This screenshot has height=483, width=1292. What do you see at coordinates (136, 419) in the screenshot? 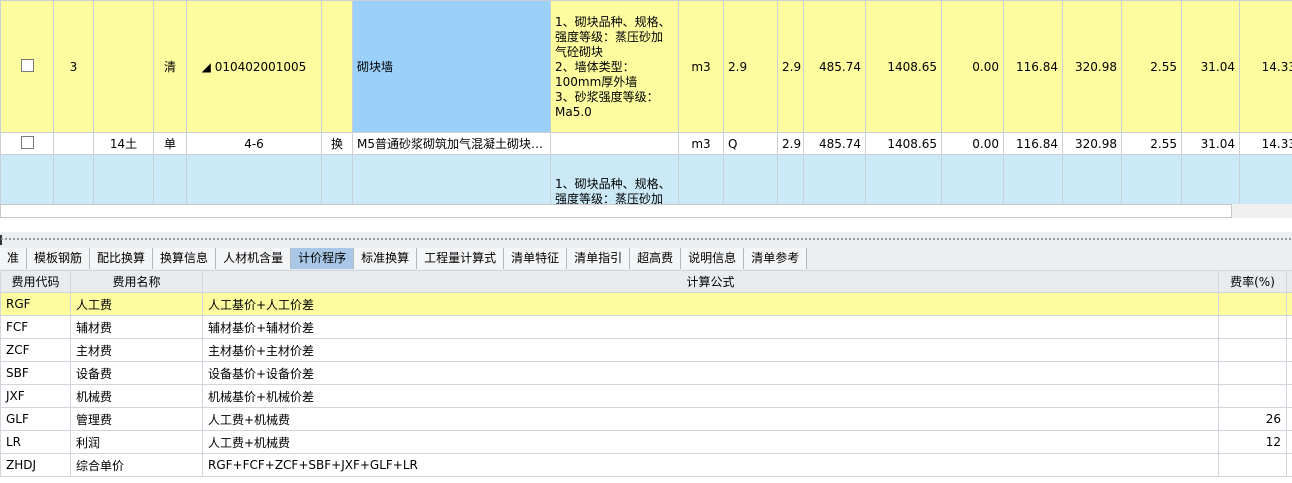
I see `fee-name: 管理费` at bounding box center [136, 419].